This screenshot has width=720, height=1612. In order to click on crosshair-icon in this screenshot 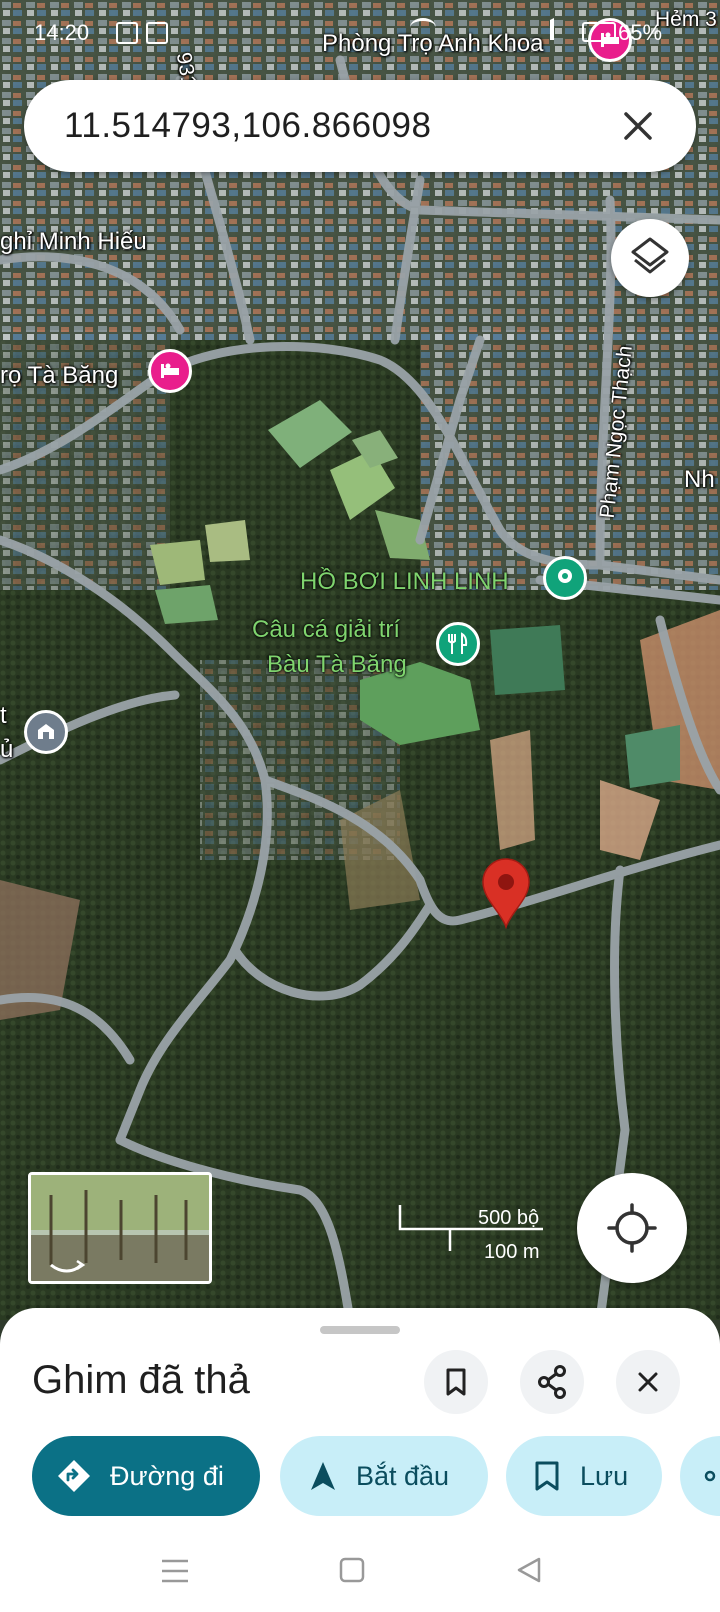, I will do `click(632, 1228)`.